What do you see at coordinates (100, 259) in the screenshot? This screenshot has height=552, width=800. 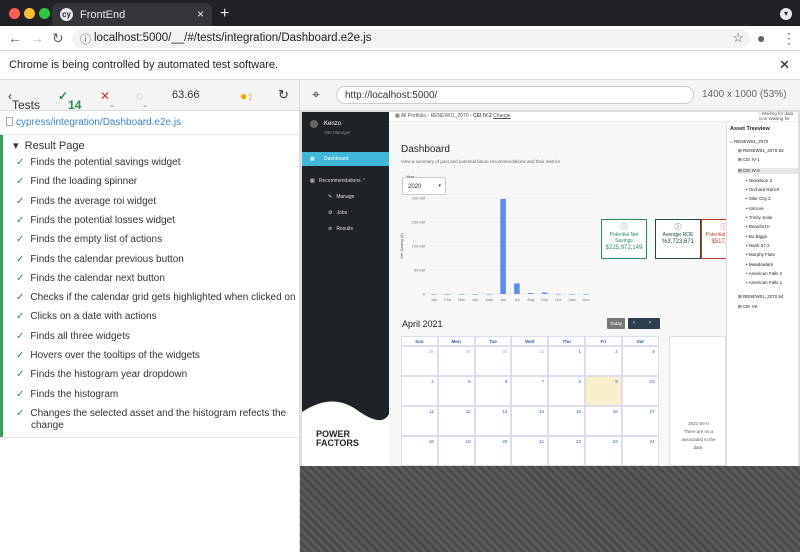 I see `test-item: ✓ Finds the calendar previous button` at bounding box center [100, 259].